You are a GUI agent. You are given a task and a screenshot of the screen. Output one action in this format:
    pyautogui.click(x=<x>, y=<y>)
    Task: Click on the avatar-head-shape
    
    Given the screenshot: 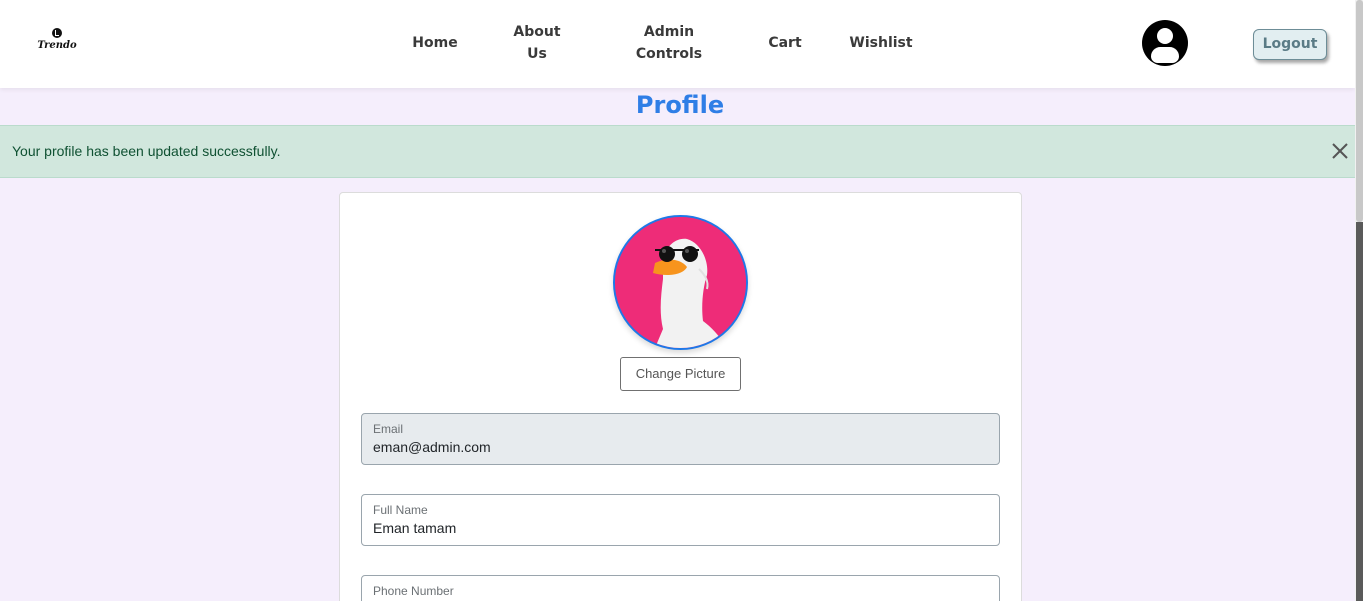 What is the action you would take?
    pyautogui.click(x=1165, y=36)
    